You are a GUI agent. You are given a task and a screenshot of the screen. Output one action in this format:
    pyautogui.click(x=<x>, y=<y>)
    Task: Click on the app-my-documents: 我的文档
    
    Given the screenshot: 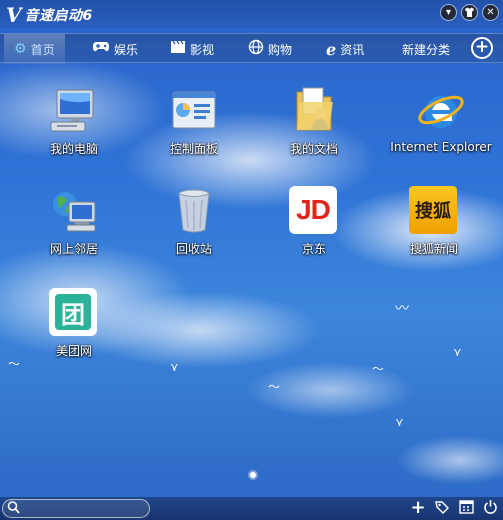 What is the action you would take?
    pyautogui.click(x=314, y=121)
    